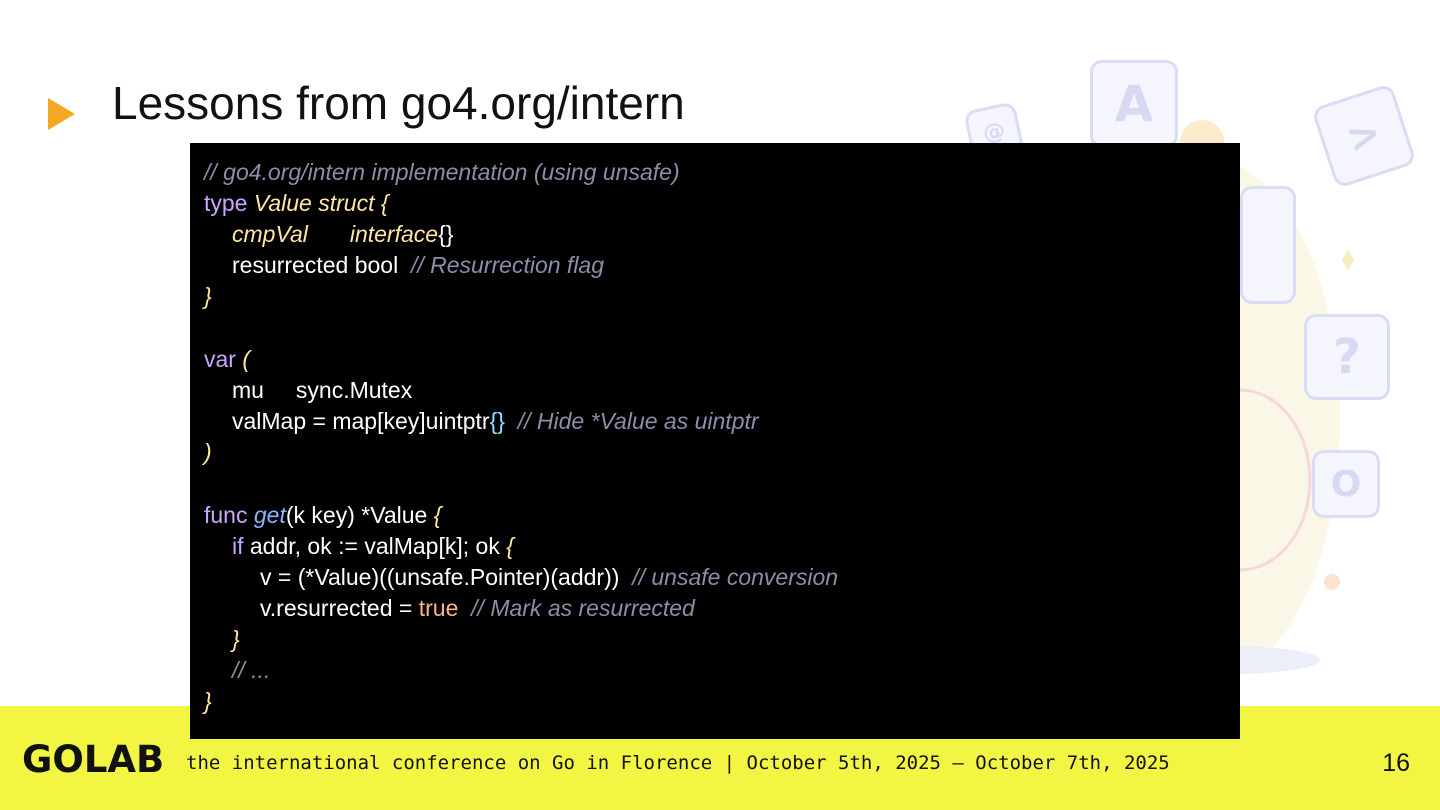 The width and height of the screenshot is (1440, 810). Describe the element at coordinates (339, 608) in the screenshot. I see `code-text: v.resurrected =` at that location.